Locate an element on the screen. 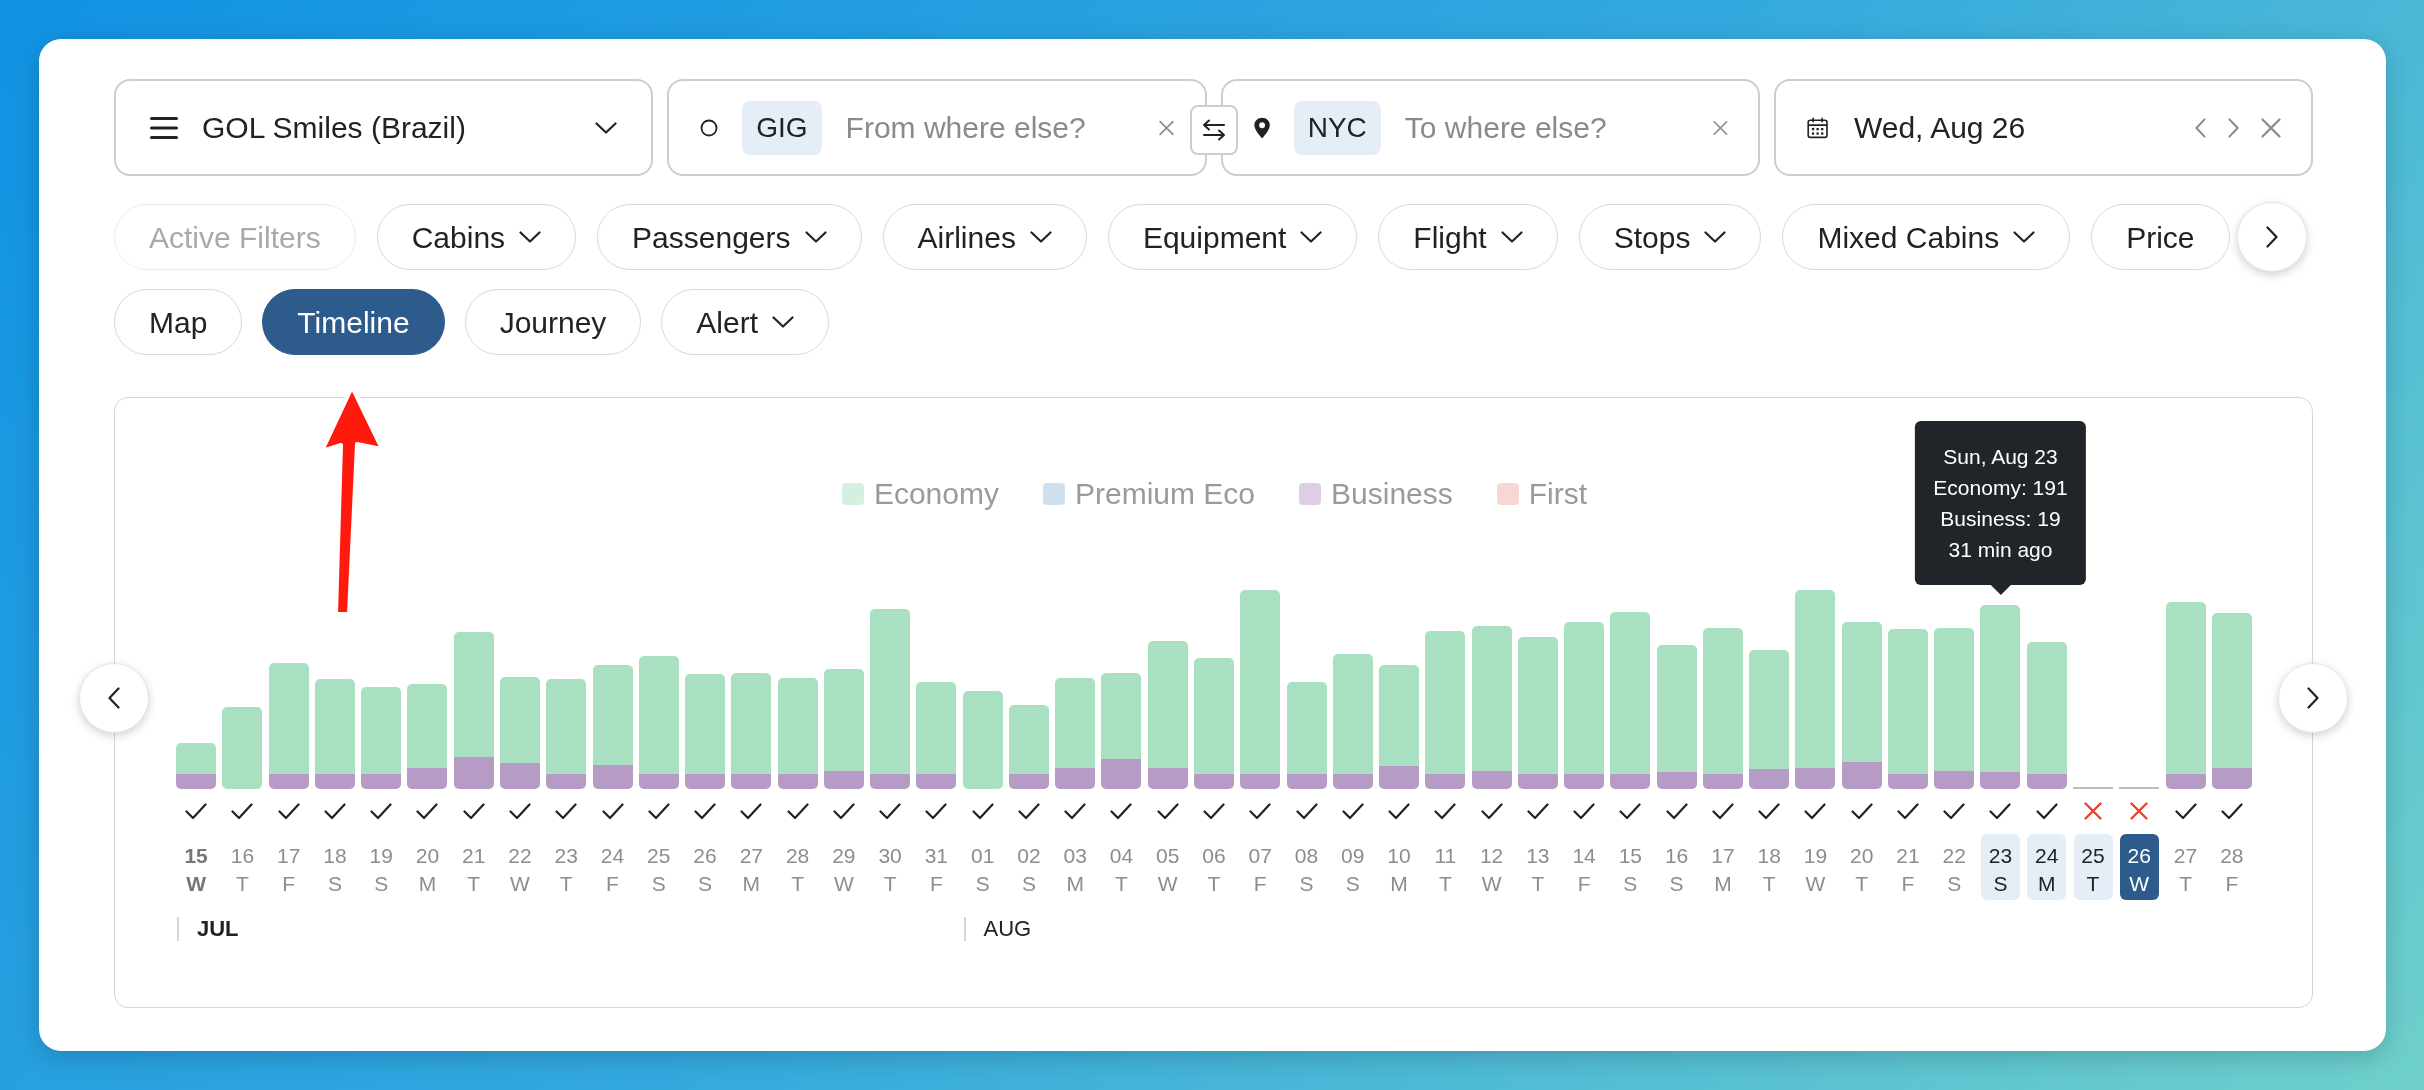 This screenshot has width=2424, height=1090. date-tile: 27 T is located at coordinates (2186, 867).